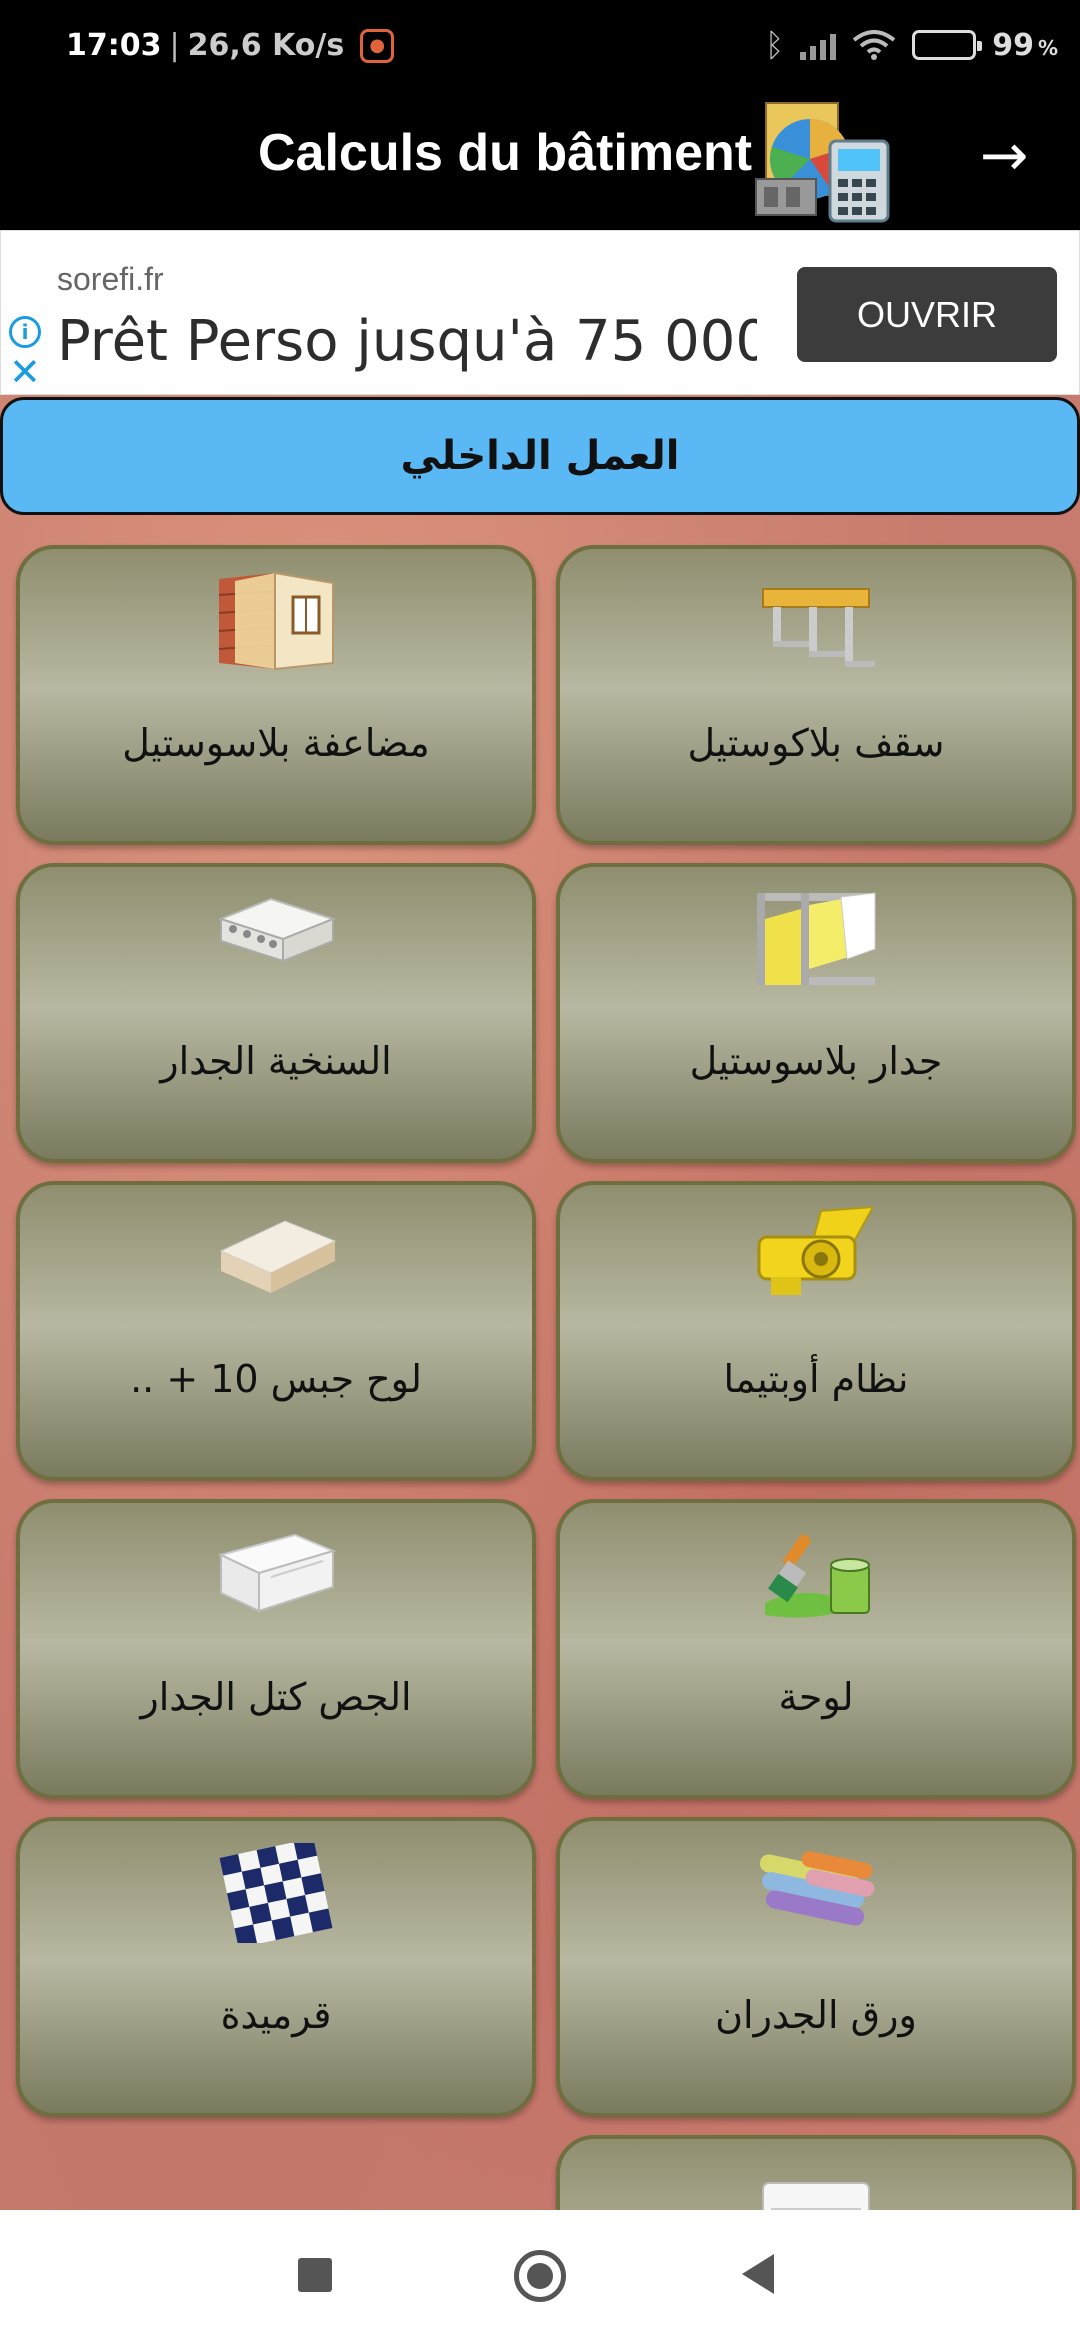 This screenshot has width=1080, height=2340. What do you see at coordinates (816, 2172) in the screenshot?
I see `tile-climatisation` at bounding box center [816, 2172].